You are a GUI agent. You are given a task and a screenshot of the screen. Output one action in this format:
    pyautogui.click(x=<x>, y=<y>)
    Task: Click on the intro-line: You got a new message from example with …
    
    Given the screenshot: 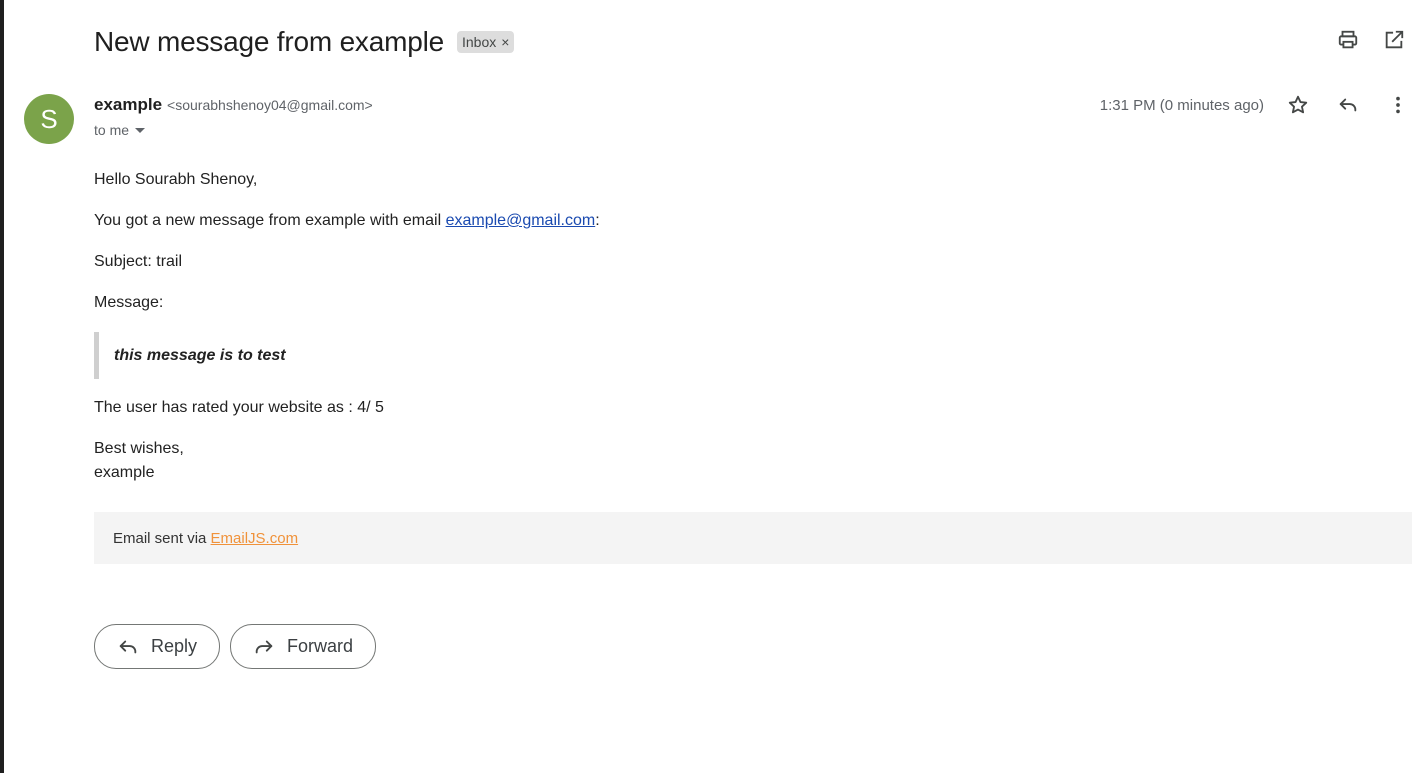 What is the action you would take?
    pyautogui.click(x=751, y=221)
    